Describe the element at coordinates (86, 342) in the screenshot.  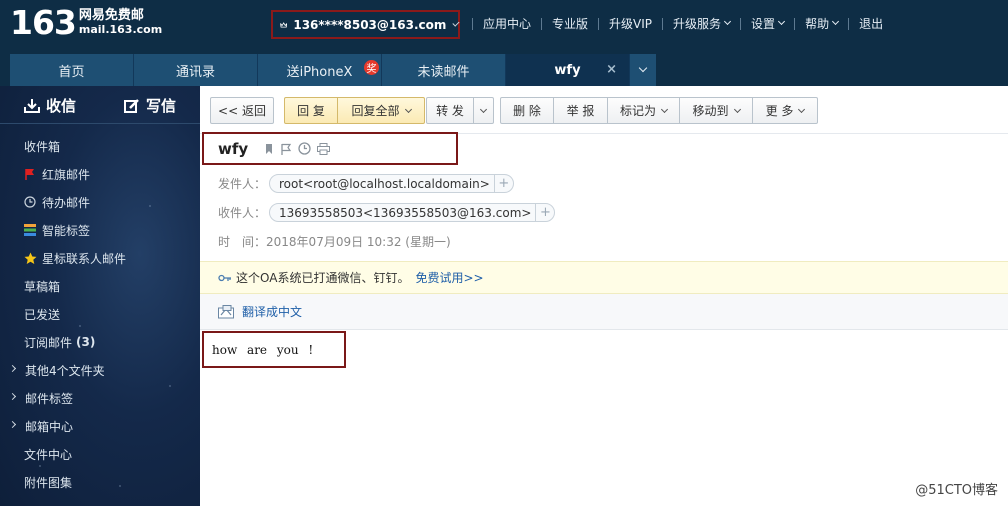
I see `unread-count: (3)` at that location.